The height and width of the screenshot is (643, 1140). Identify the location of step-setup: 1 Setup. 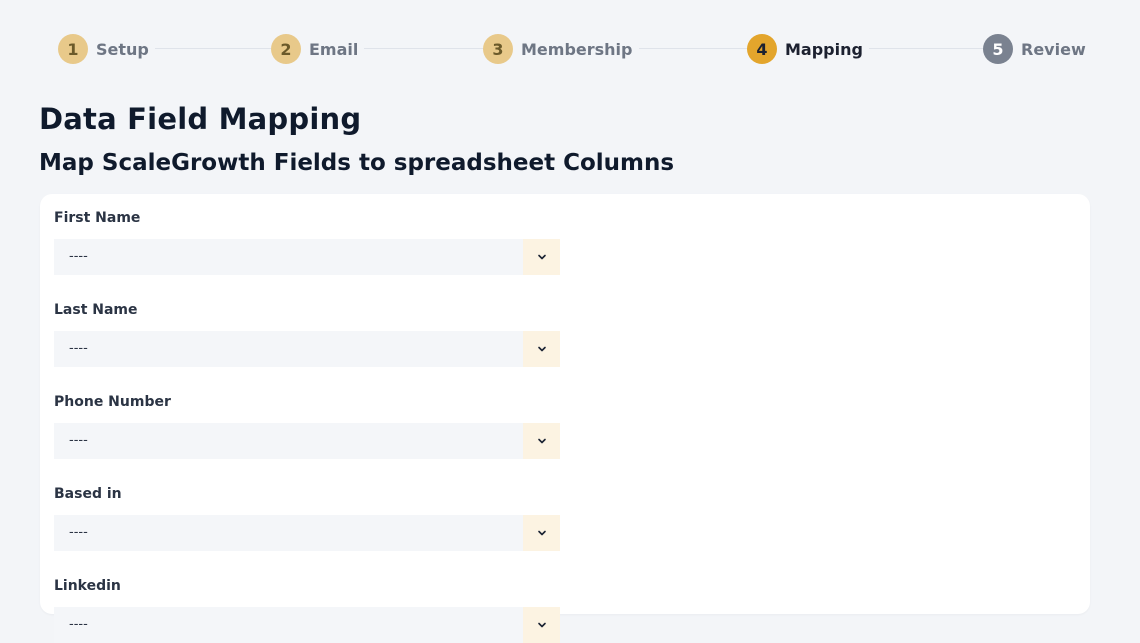
(106, 49).